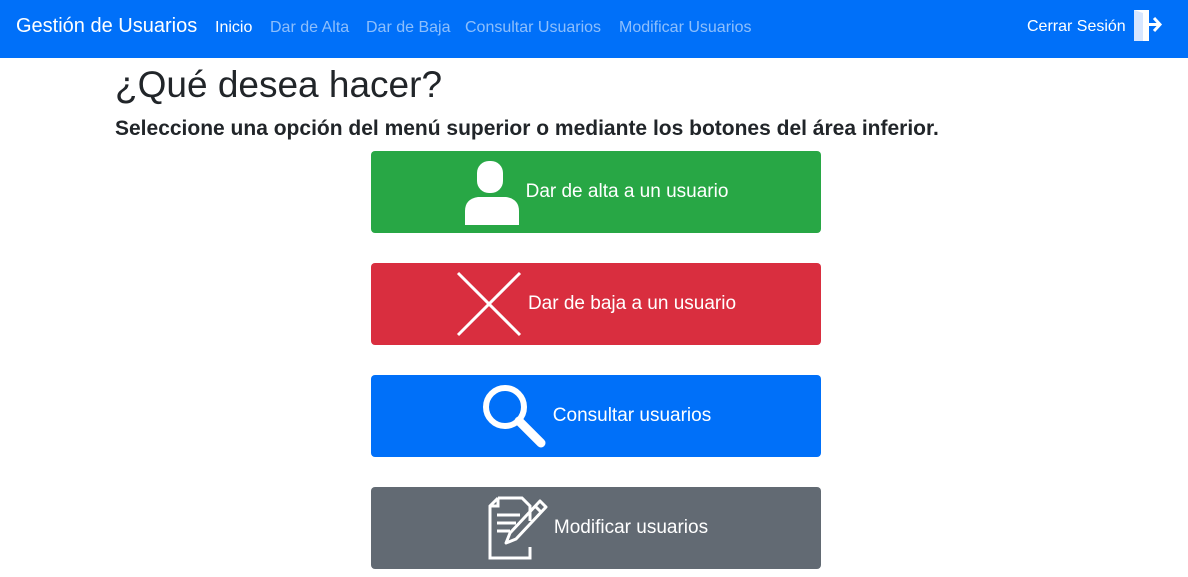 The width and height of the screenshot is (1188, 577). I want to click on search-users-button: Consultar usuarios, so click(596, 416).